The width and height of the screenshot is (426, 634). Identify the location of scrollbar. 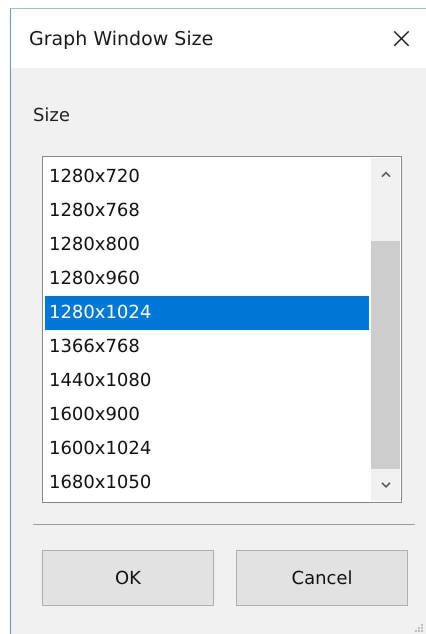
(385, 329).